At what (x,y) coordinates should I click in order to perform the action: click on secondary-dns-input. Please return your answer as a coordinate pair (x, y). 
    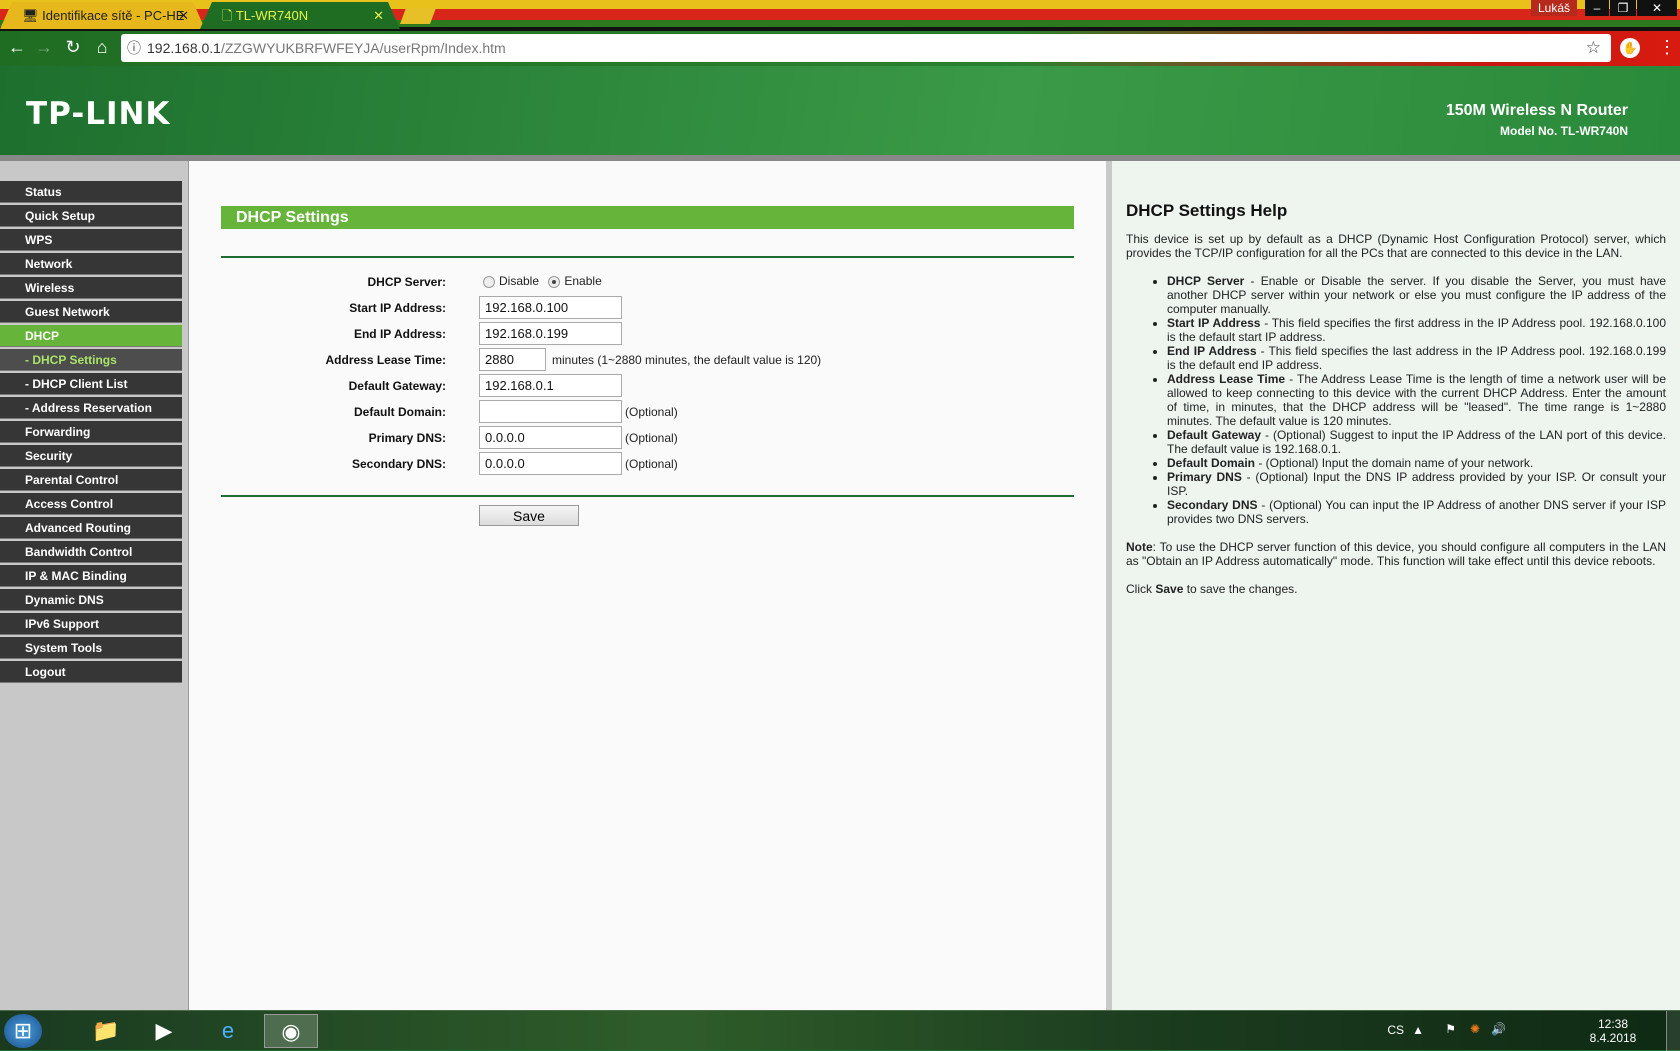
    Looking at the image, I should click on (550, 463).